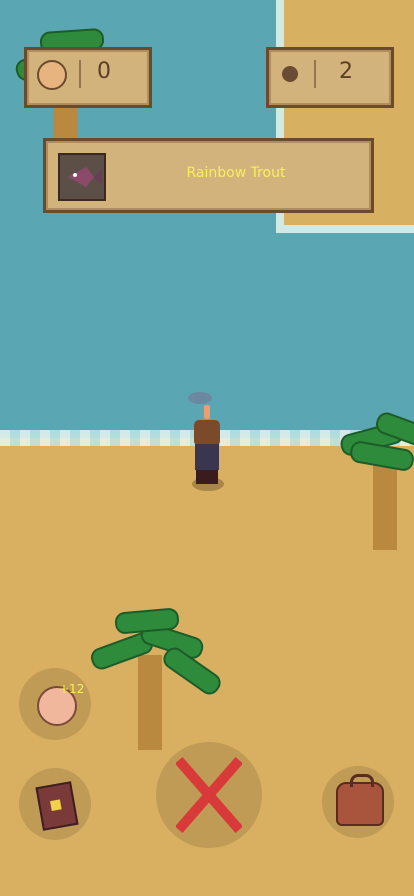  I want to click on cookie-icon, so click(52, 75).